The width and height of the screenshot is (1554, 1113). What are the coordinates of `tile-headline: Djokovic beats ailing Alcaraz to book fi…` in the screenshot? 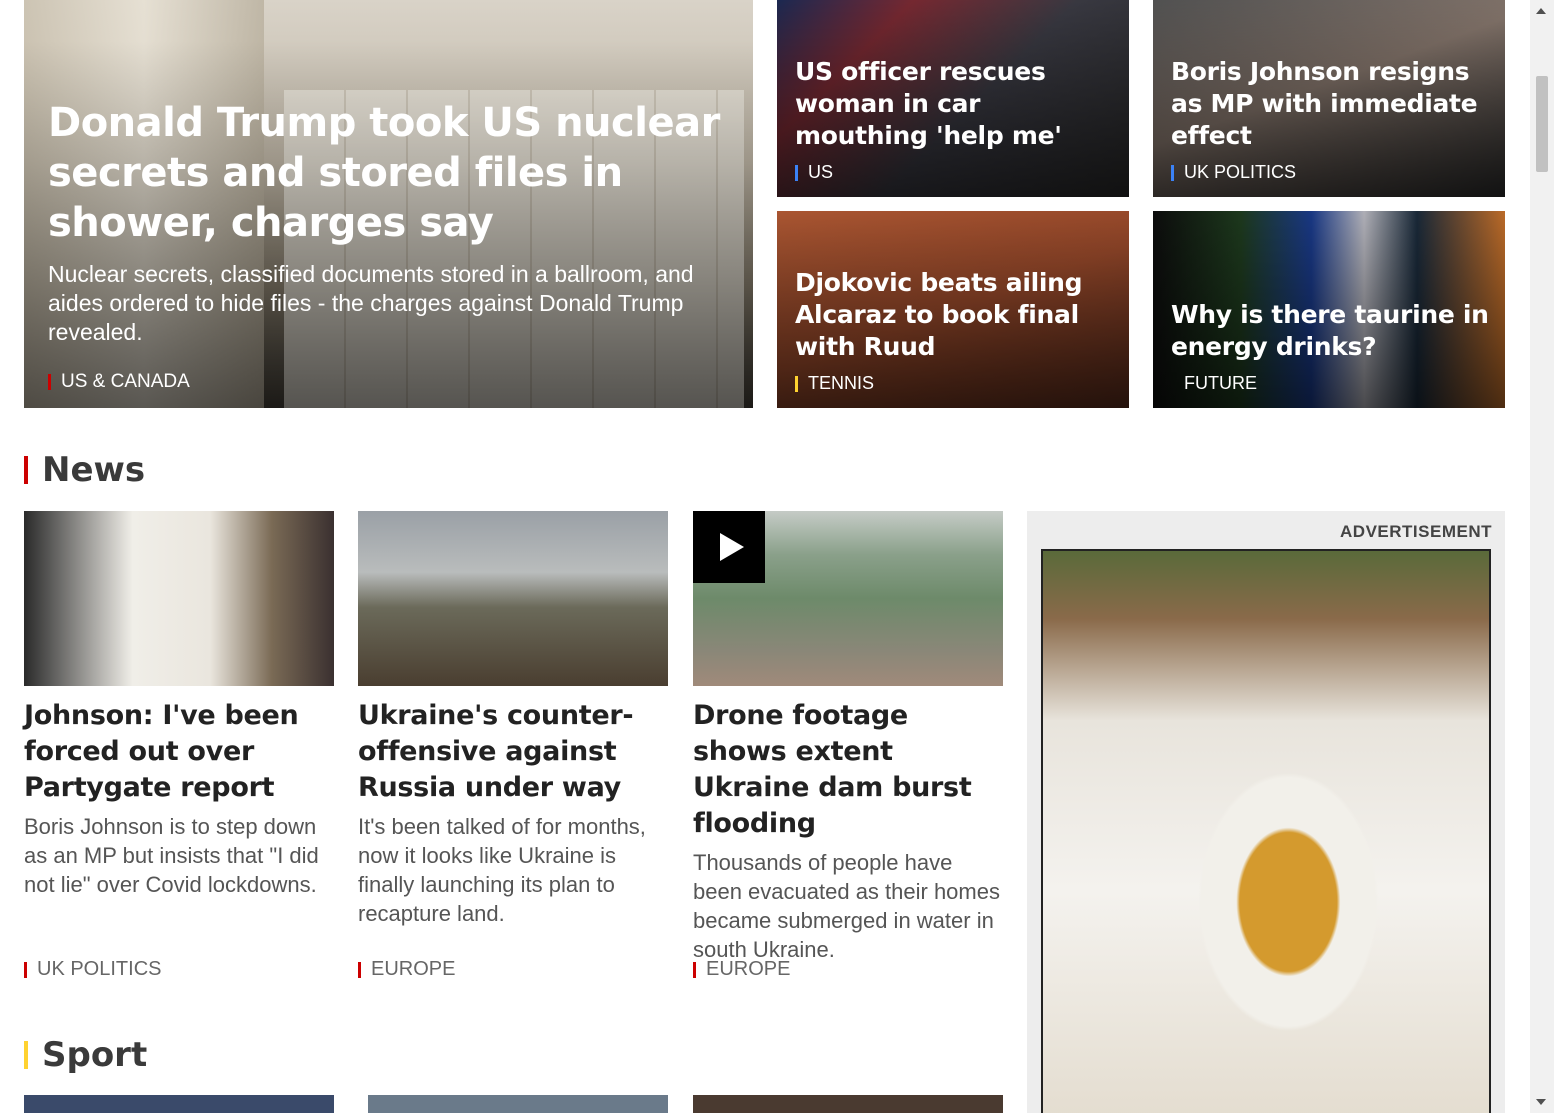 It's located at (955, 315).